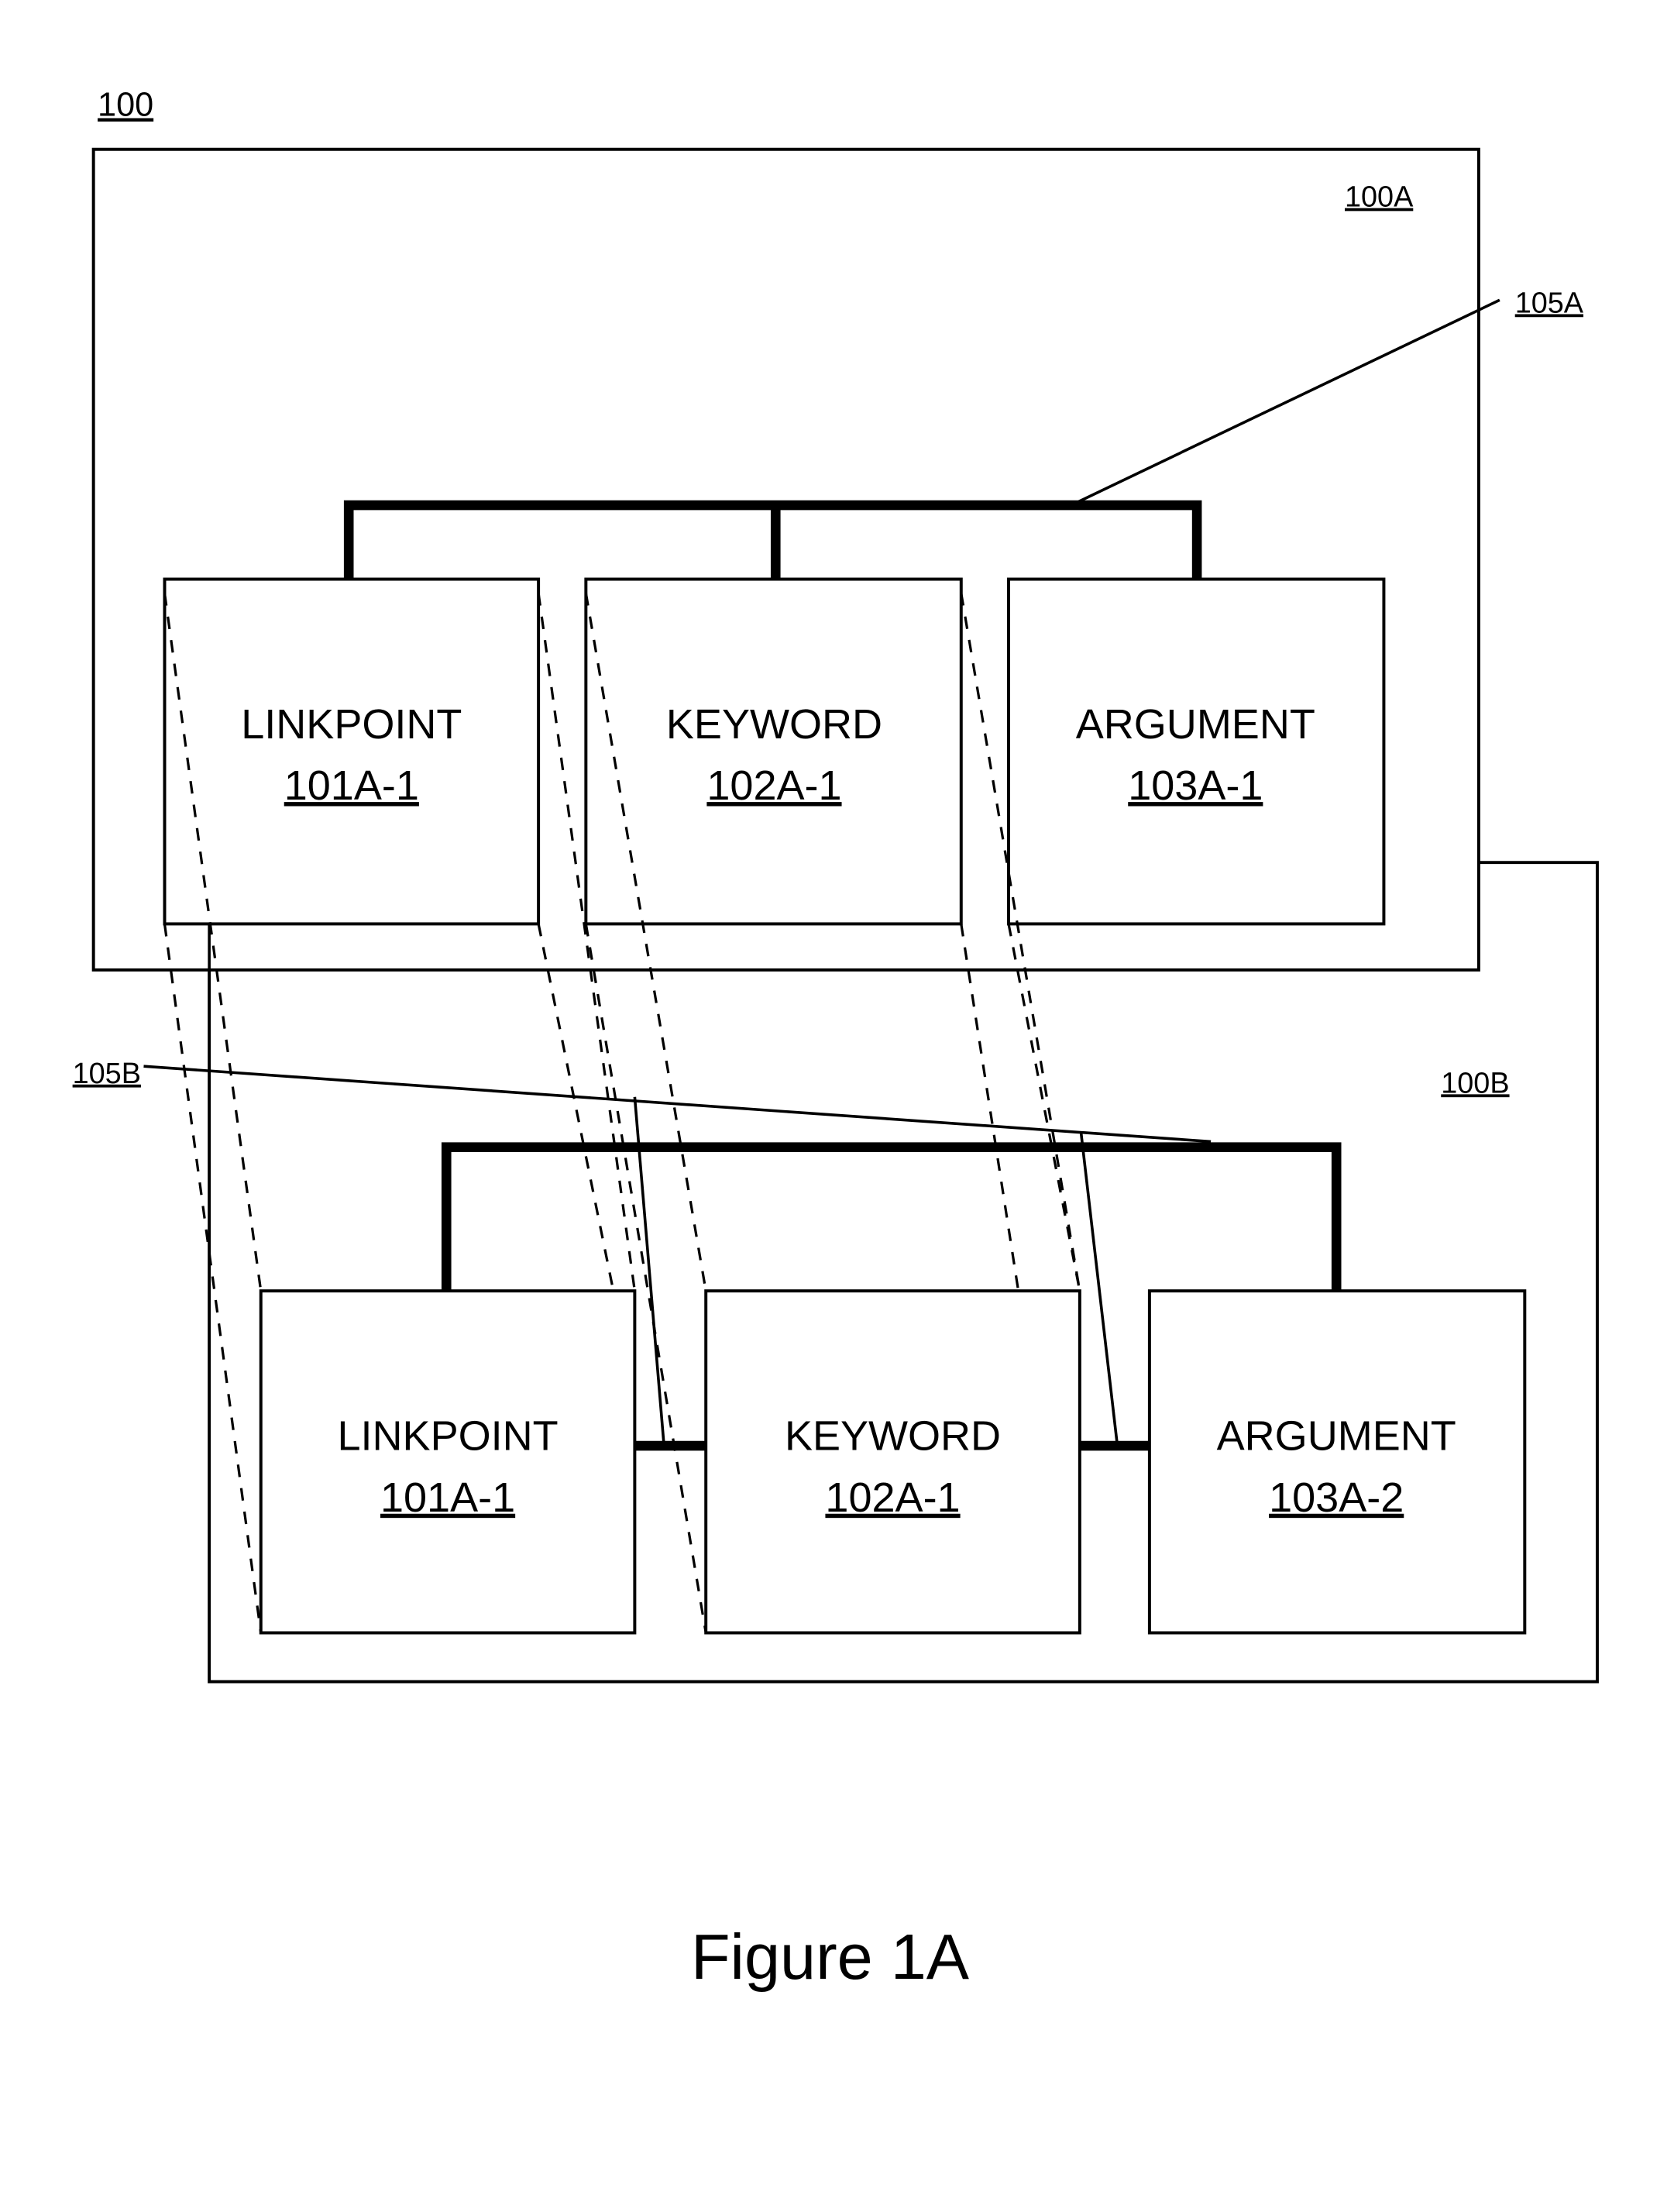  Describe the element at coordinates (1475, 1083) in the screenshot. I see `container-100b-label: 100B` at that location.